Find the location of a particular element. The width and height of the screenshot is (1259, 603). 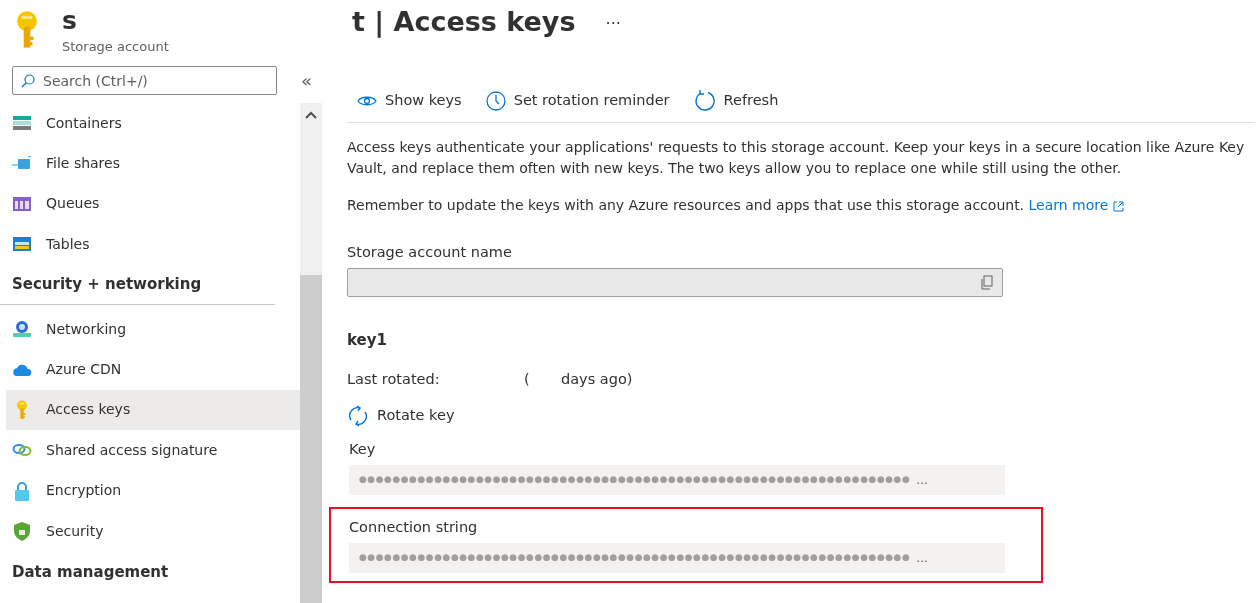

toolbar-button: Set rotation reminder is located at coordinates (577, 101).